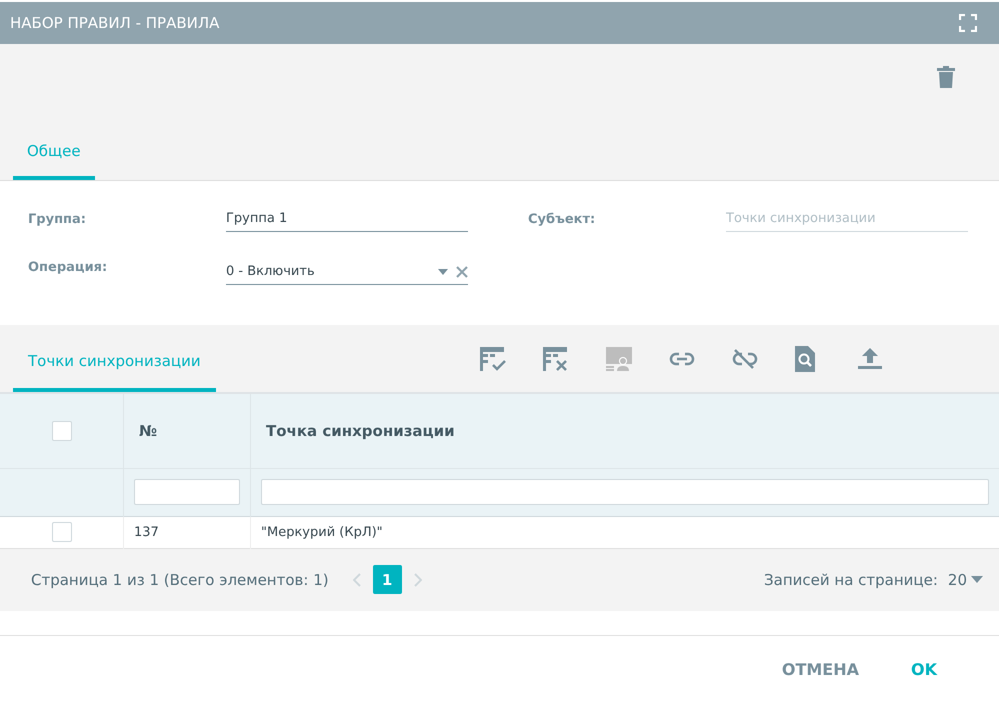  Describe the element at coordinates (555, 358) in the screenshot. I see `table-delete-icon` at that location.